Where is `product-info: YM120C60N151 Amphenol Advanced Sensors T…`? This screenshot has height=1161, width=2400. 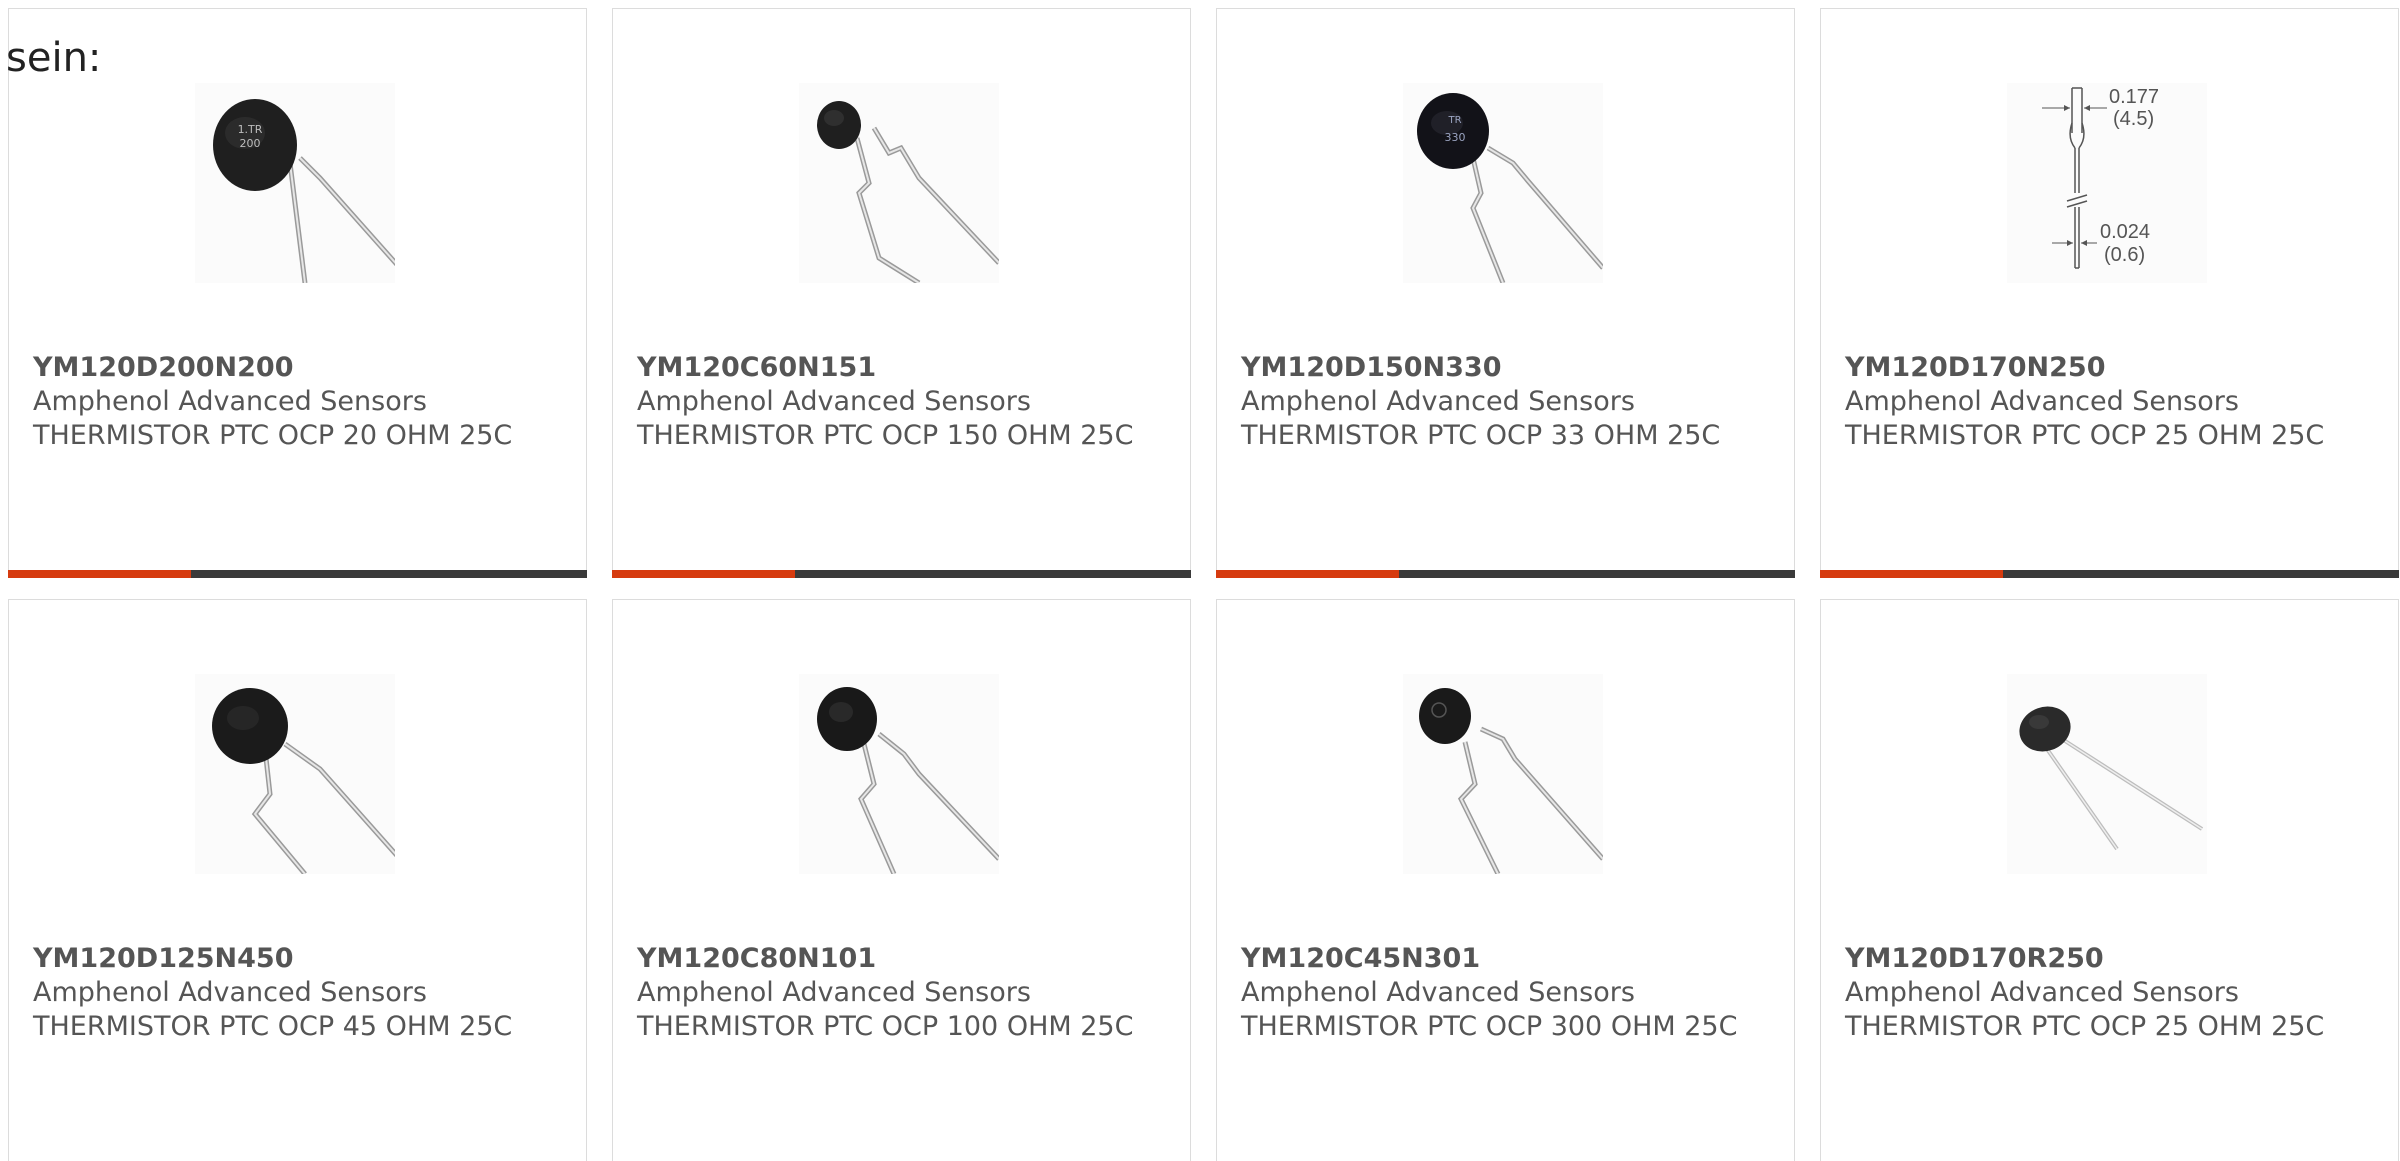 product-info: YM120C60N151 Amphenol Advanced Sensors T… is located at coordinates (897, 402).